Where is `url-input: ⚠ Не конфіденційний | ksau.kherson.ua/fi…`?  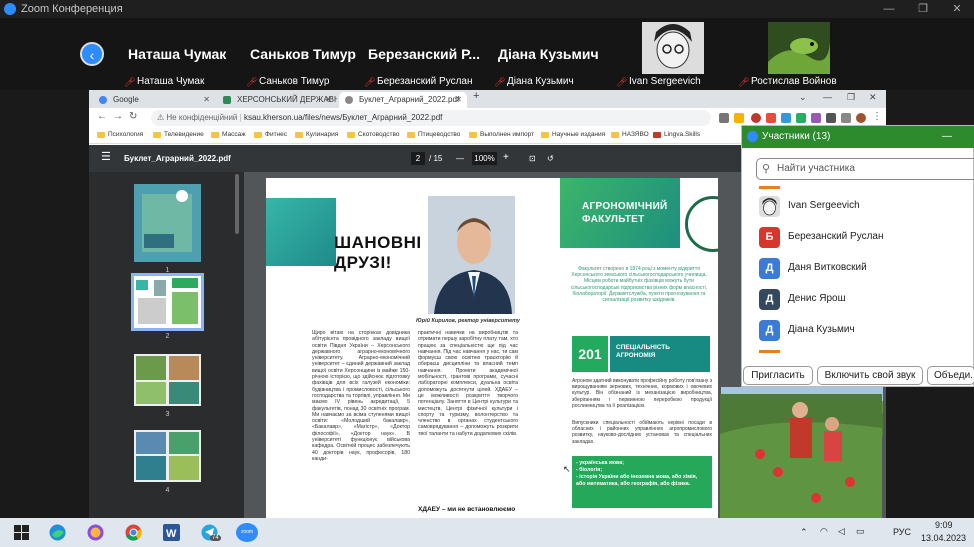
url-input: ⚠ Не конфіденційний | ksau.kherson.ua/fi… is located at coordinates (431, 118).